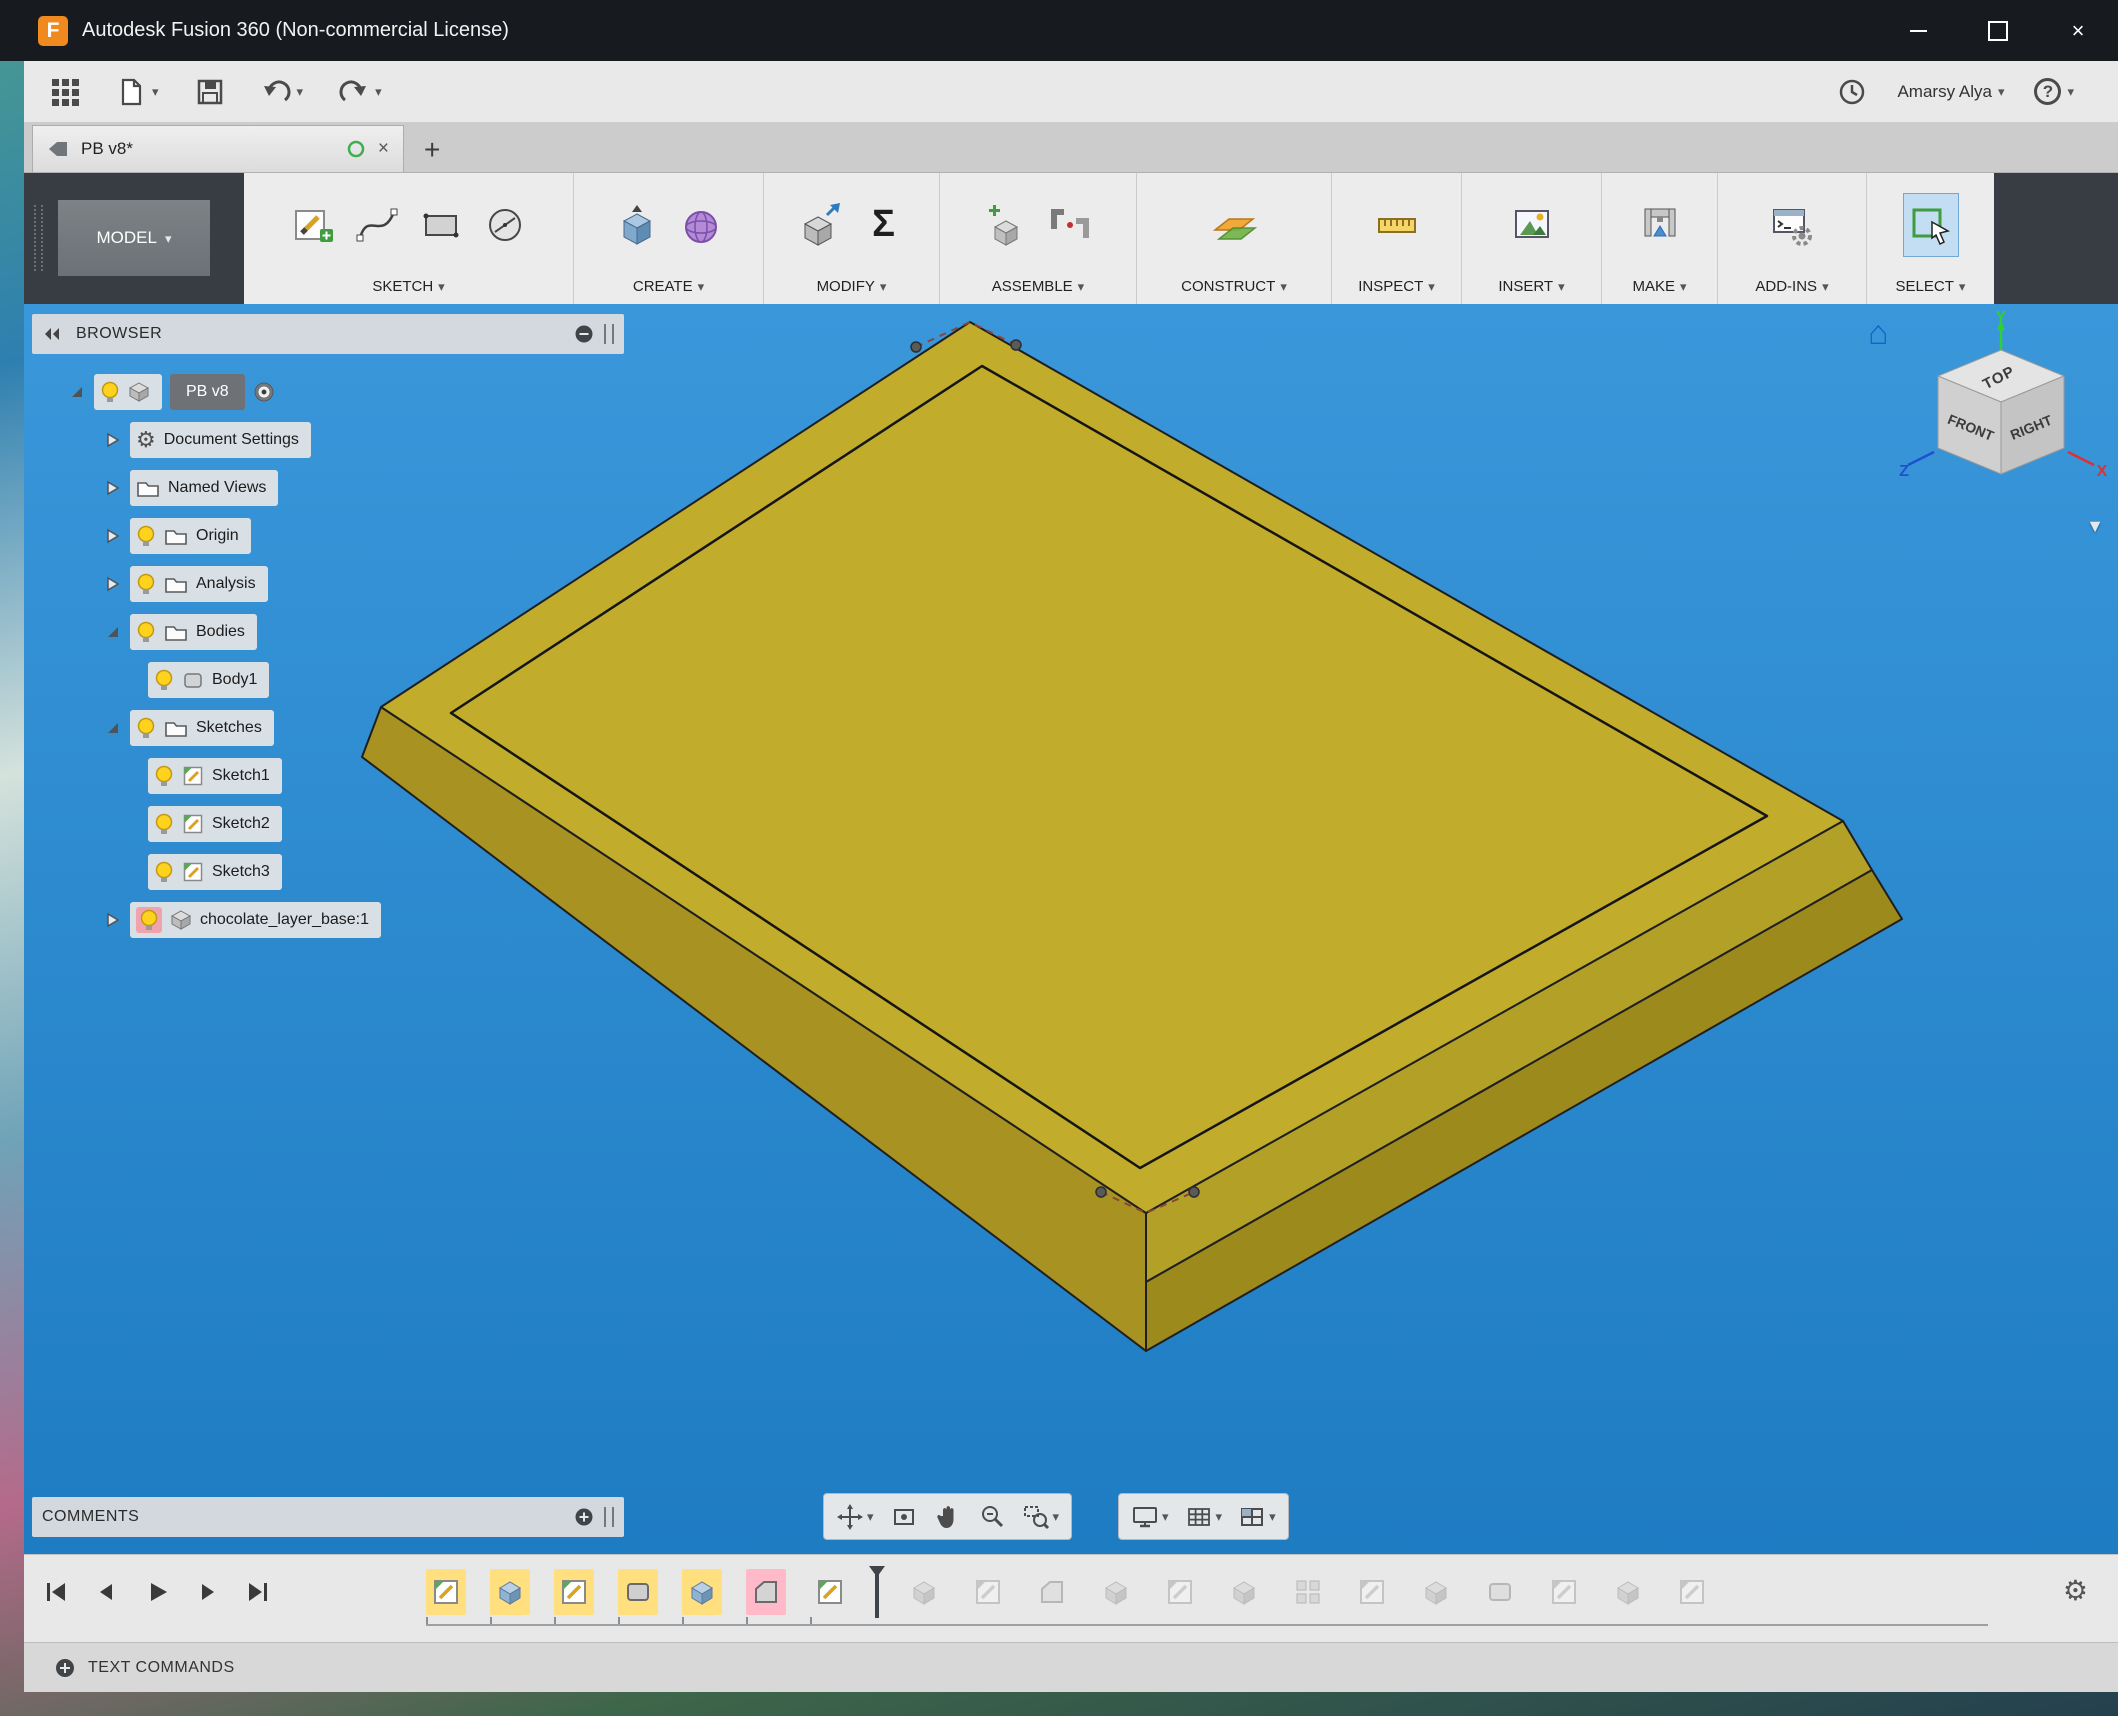 Image resolution: width=2118 pixels, height=1716 pixels. Describe the element at coordinates (282, 92) in the screenshot. I see `undo-button: ▾` at that location.